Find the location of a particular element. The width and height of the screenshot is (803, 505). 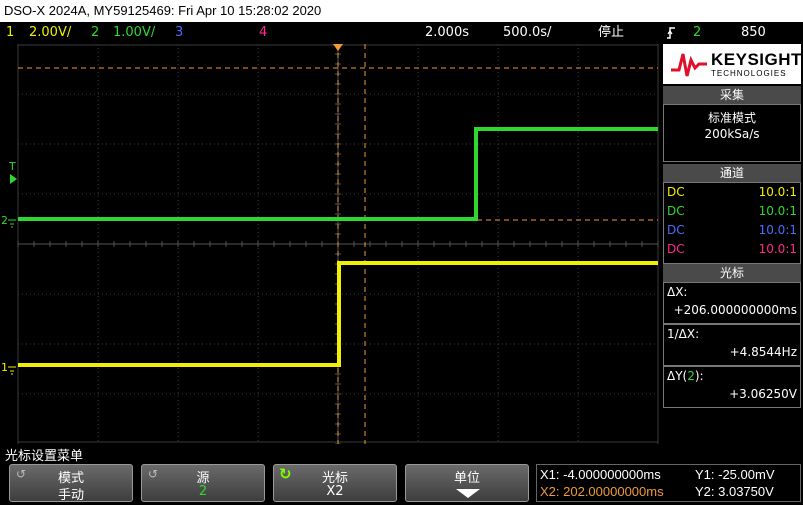

ch3-coupling: DC is located at coordinates (676, 230).